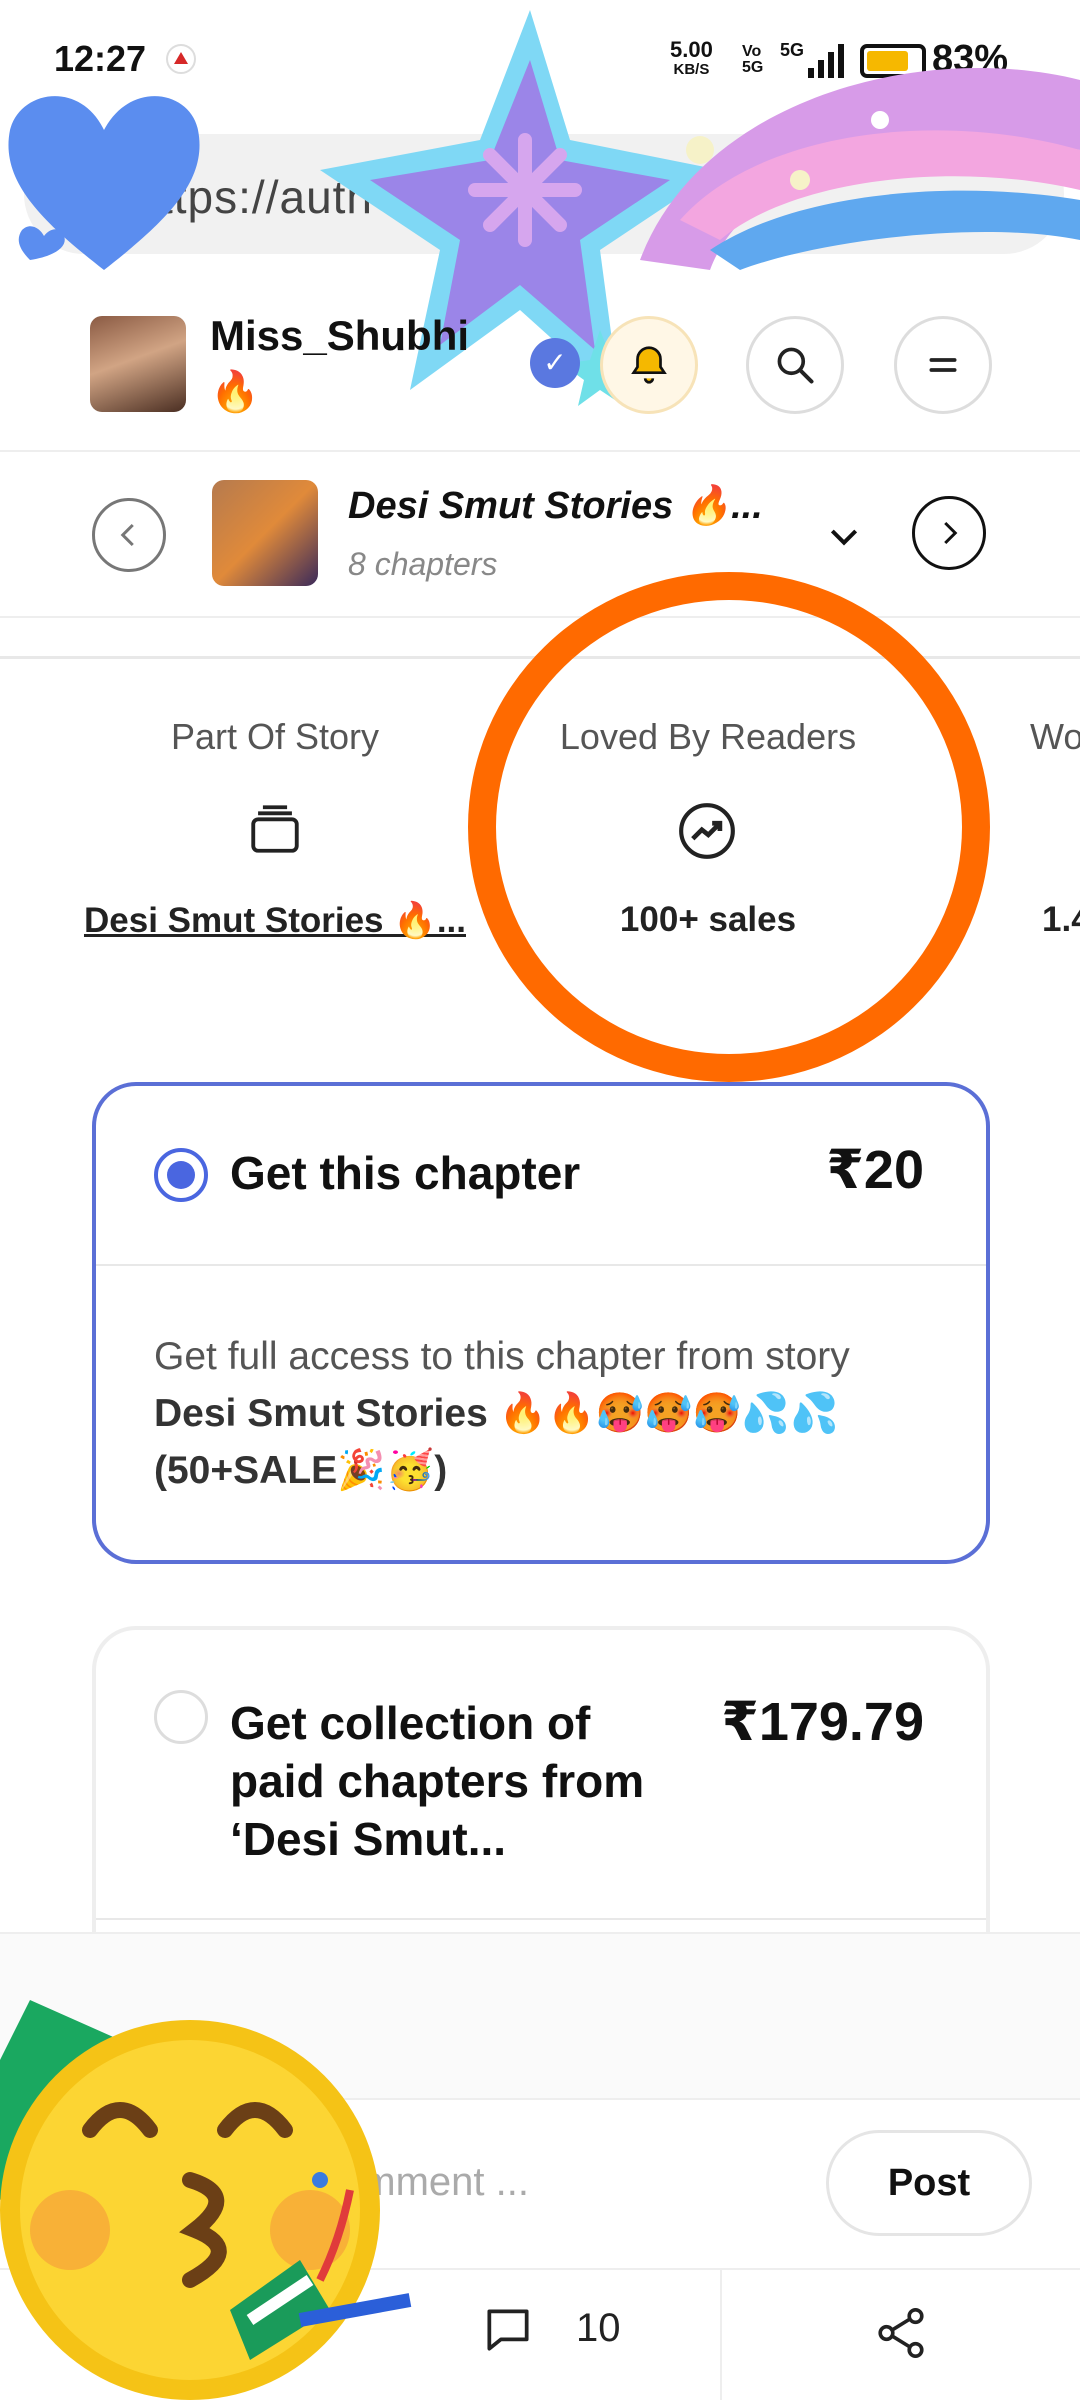  I want to click on status-time: 12:27, so click(100, 58).